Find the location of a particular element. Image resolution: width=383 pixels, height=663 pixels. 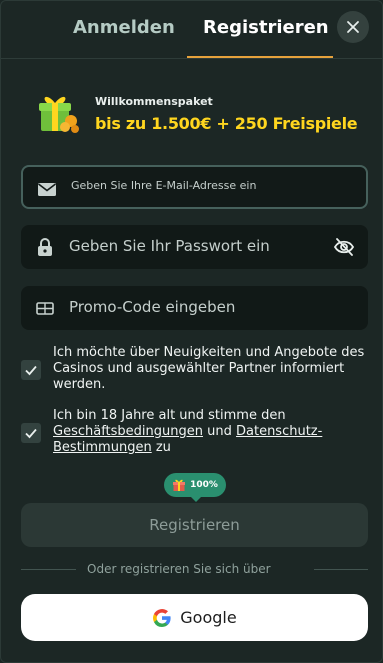

google-label: Google is located at coordinates (208, 617).